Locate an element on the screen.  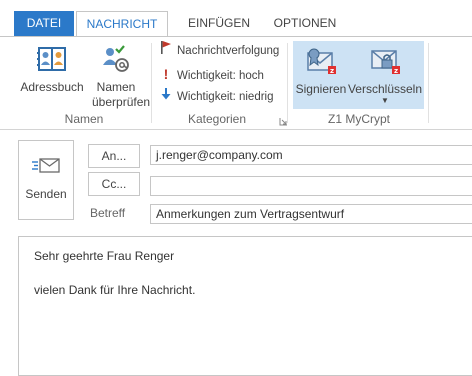
body-greeting: Sehr geehrte Frau Renger is located at coordinates (104, 256).